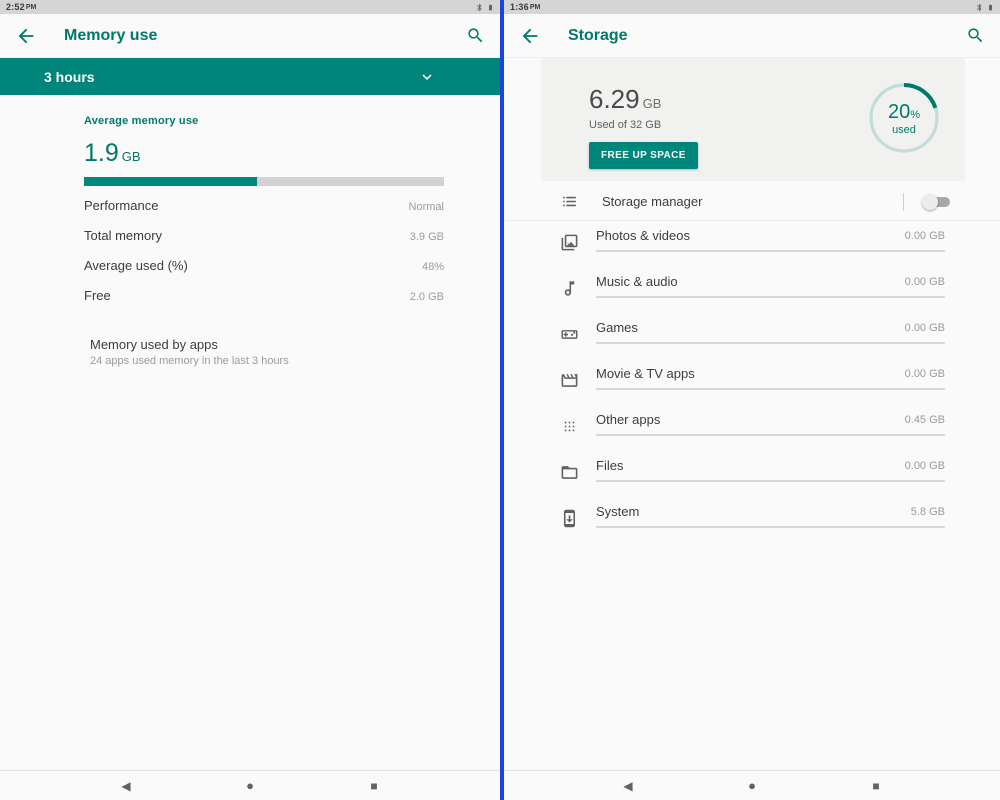 This screenshot has width=1000, height=800. I want to click on status-time: 2:52, so click(15, 7).